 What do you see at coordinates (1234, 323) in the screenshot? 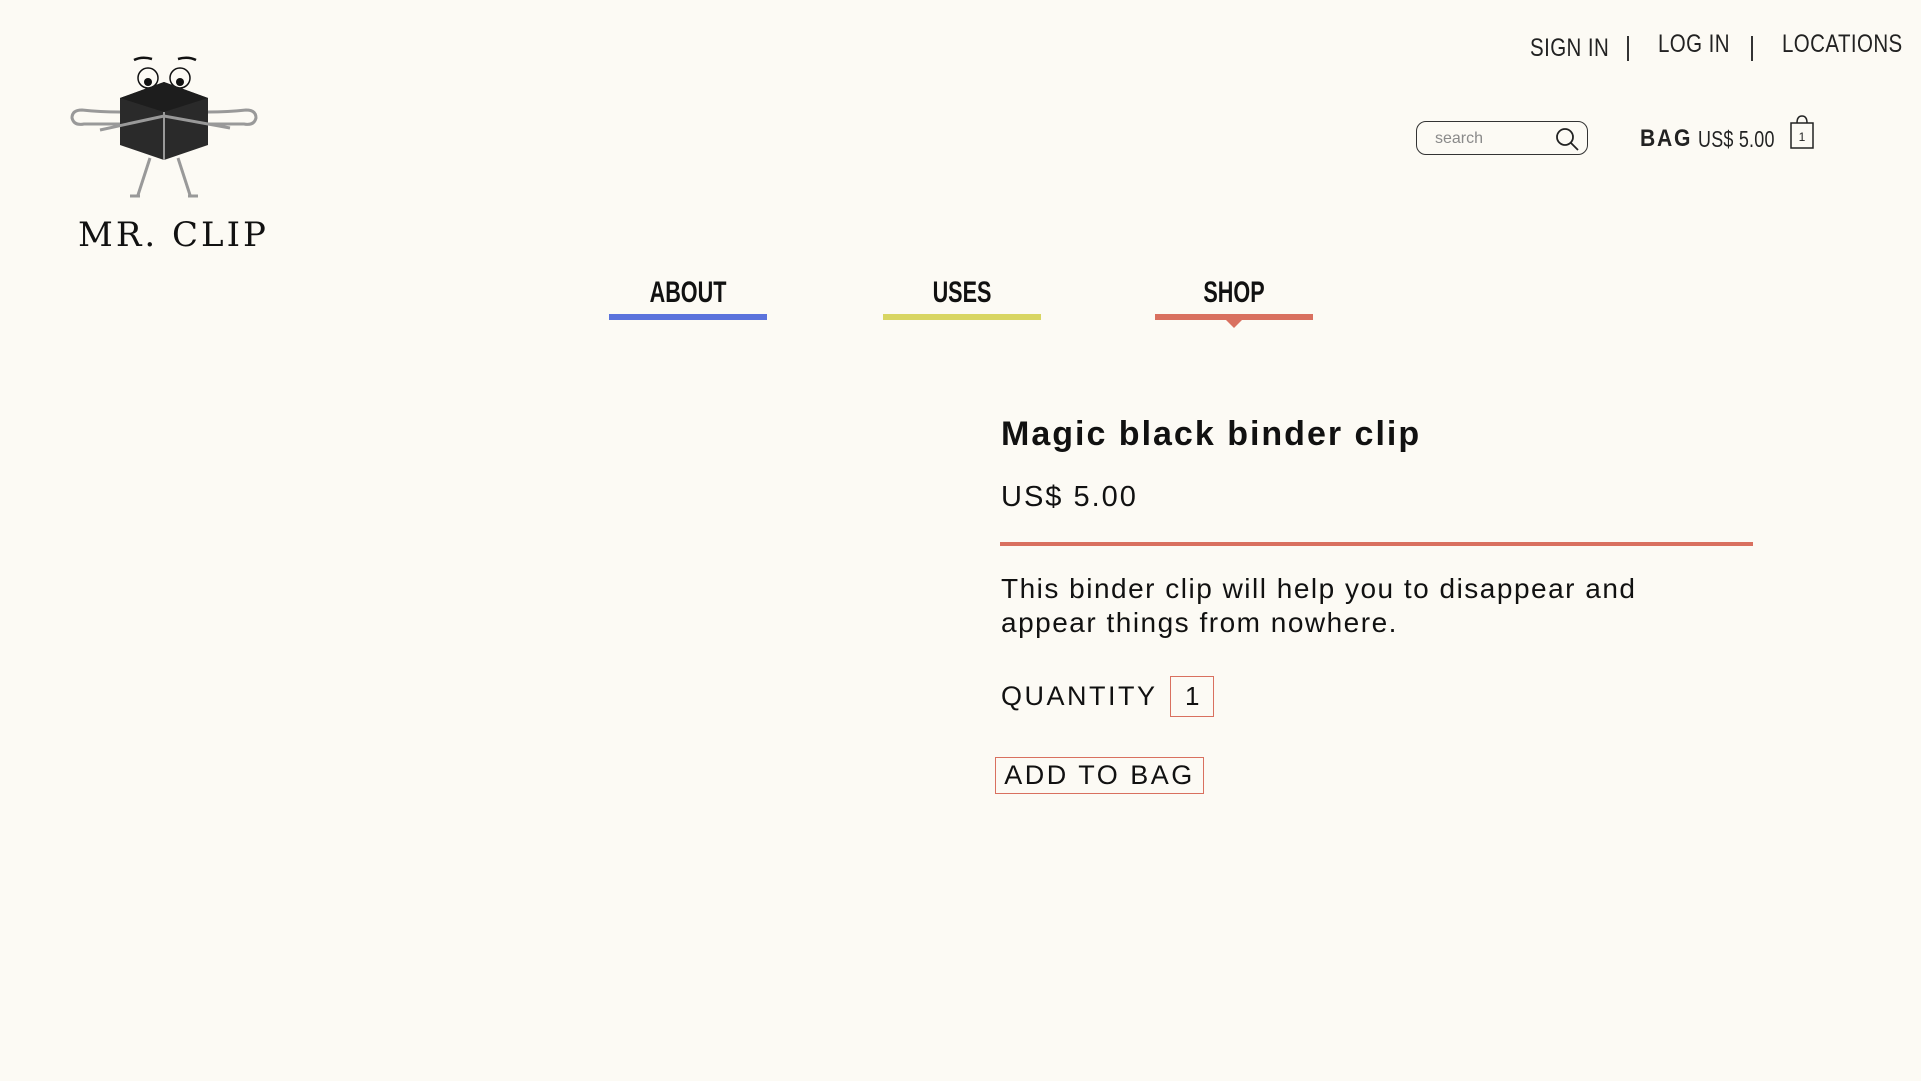
I see `active-tab-indicator` at bounding box center [1234, 323].